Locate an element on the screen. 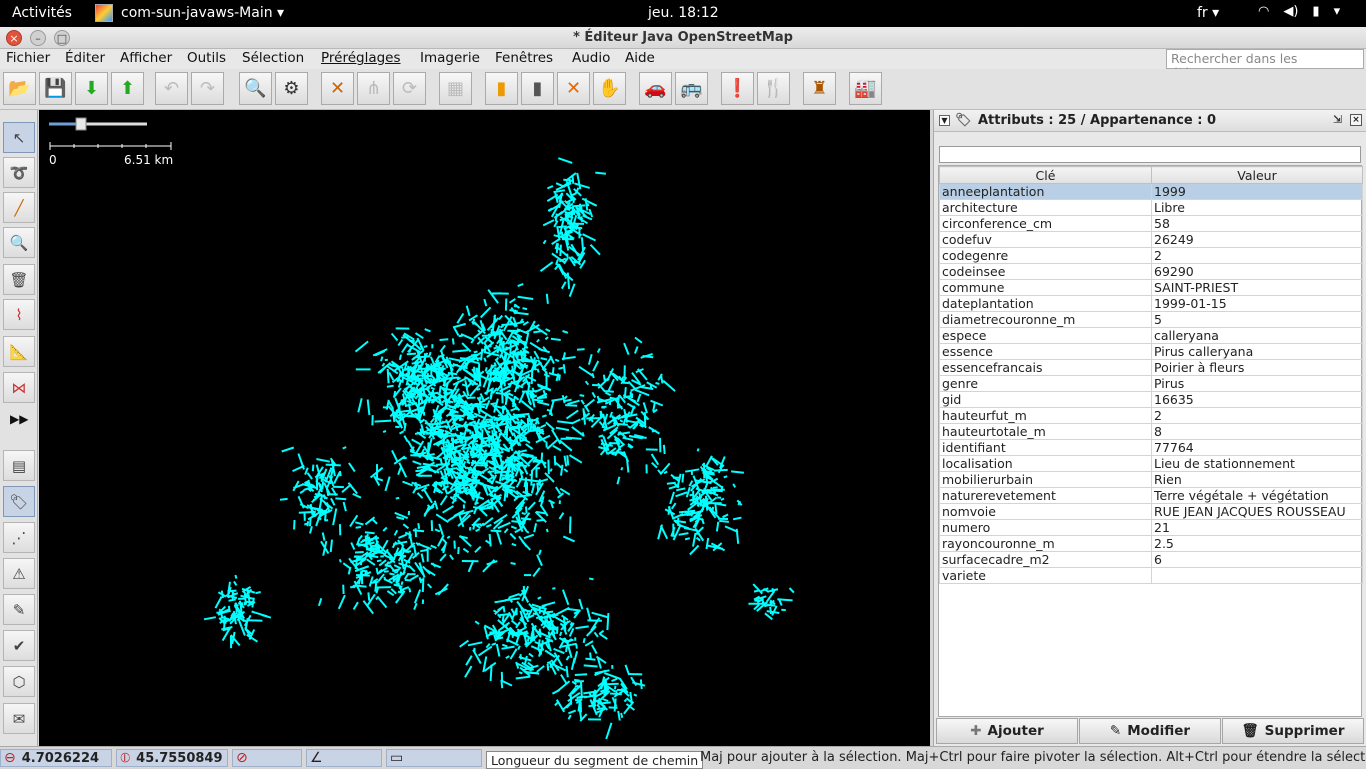 The height and width of the screenshot is (769, 1366). menu-imagerie: Imagerie is located at coordinates (450, 58).